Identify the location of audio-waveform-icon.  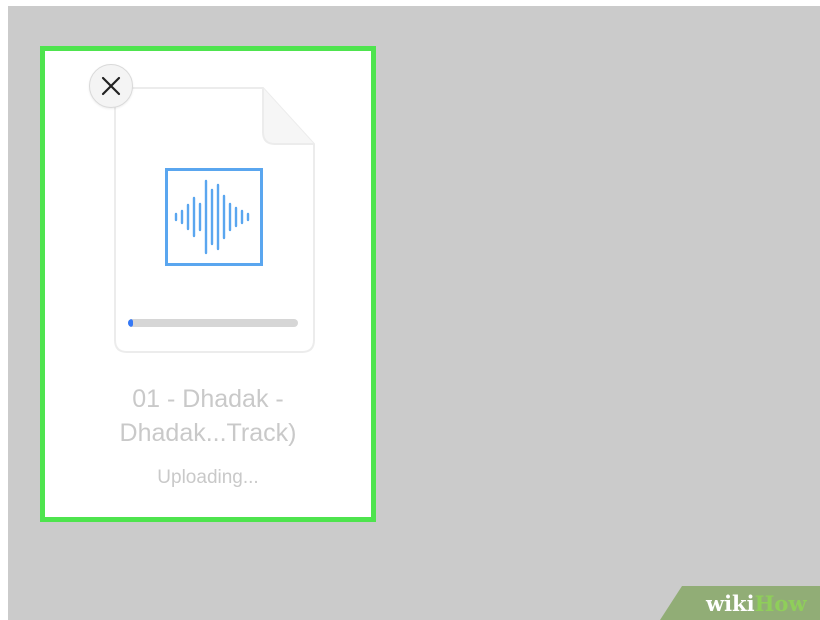
(214, 217).